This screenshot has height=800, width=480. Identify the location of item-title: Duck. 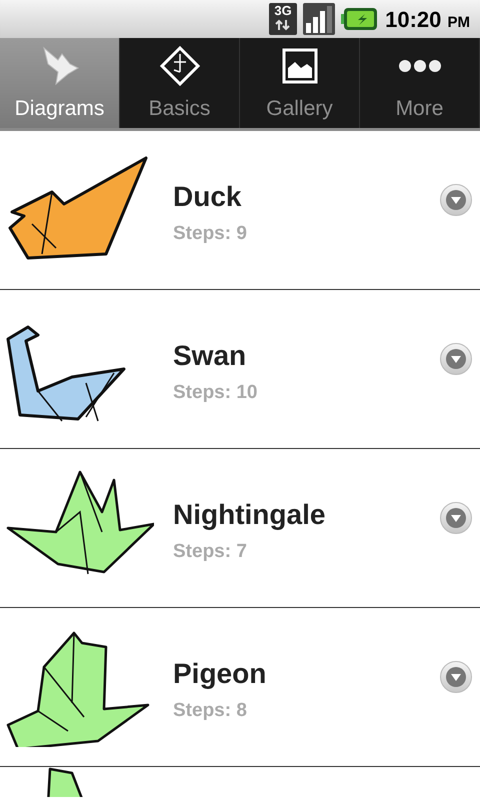
(207, 197).